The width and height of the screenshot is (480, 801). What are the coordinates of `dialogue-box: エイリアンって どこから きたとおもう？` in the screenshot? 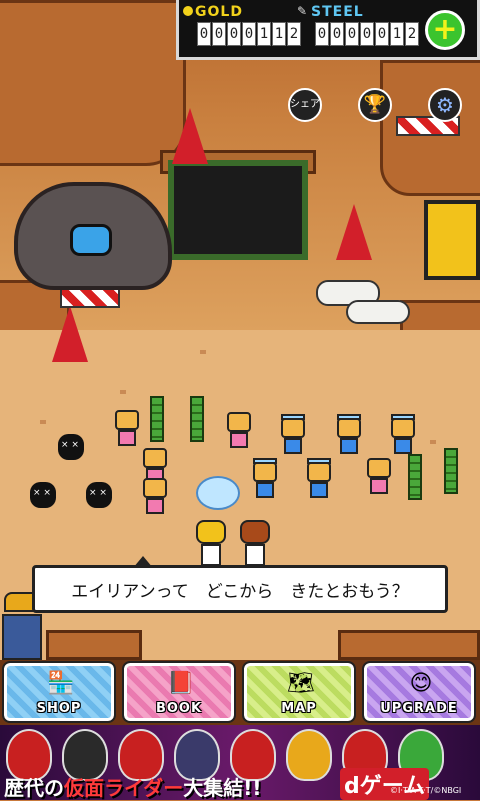 It's located at (240, 584).